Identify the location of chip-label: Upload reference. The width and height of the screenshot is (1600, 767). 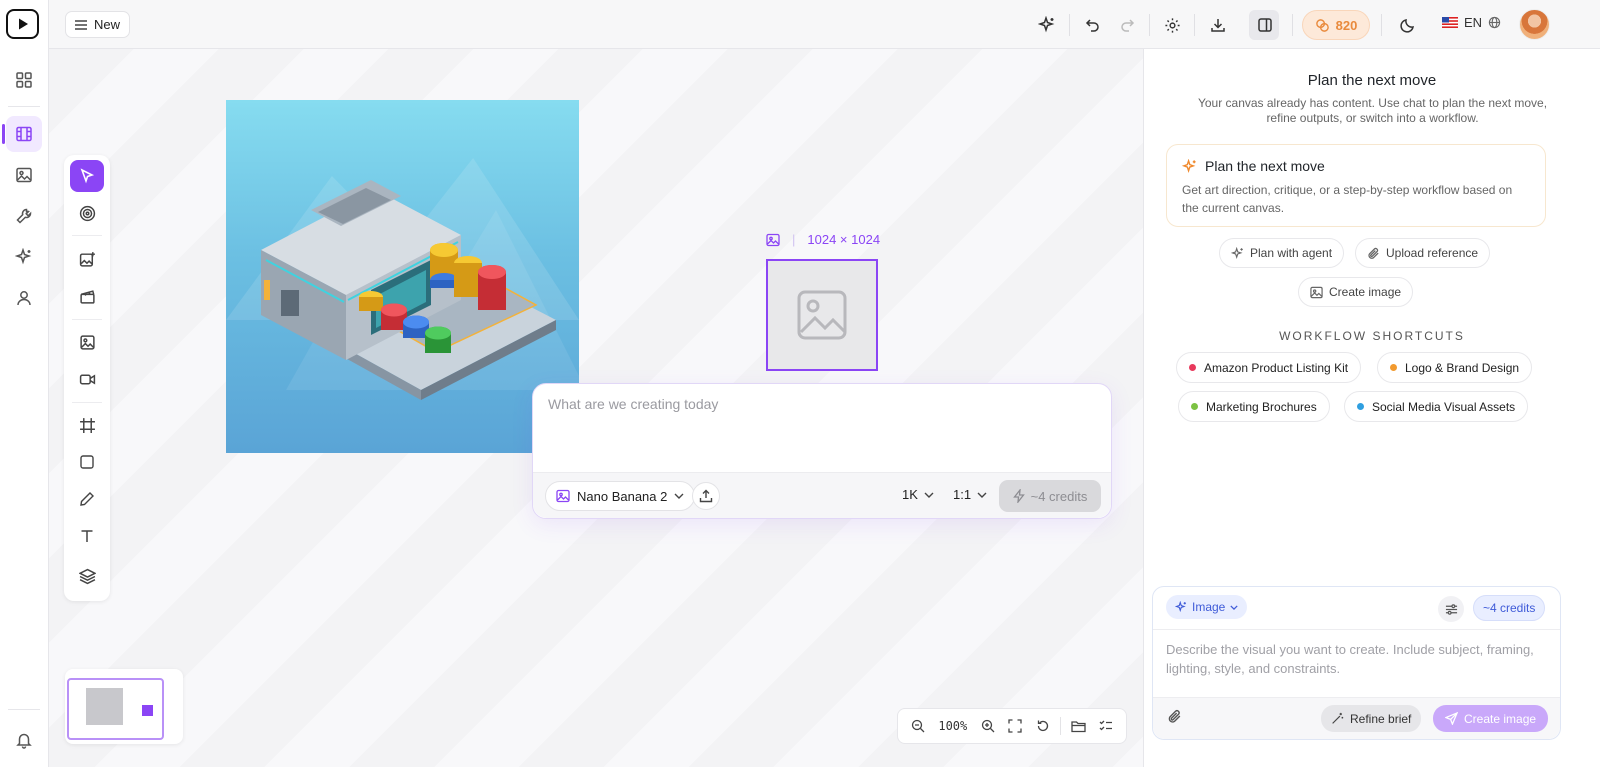
(1432, 253).